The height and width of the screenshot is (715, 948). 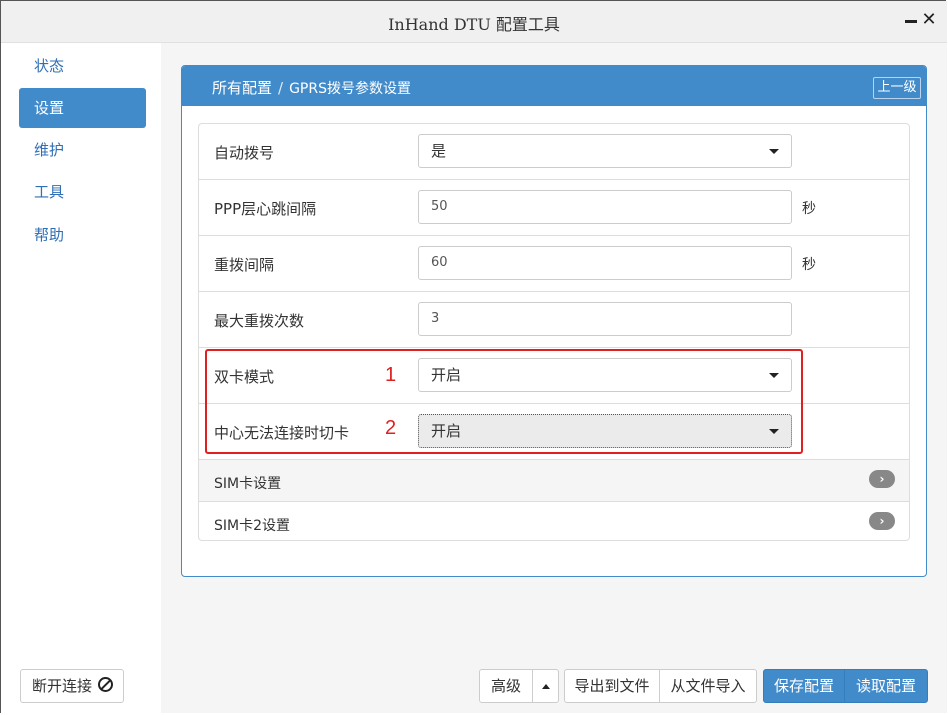 What do you see at coordinates (605, 151) in the screenshot?
I see `auto-dial-select: 是` at bounding box center [605, 151].